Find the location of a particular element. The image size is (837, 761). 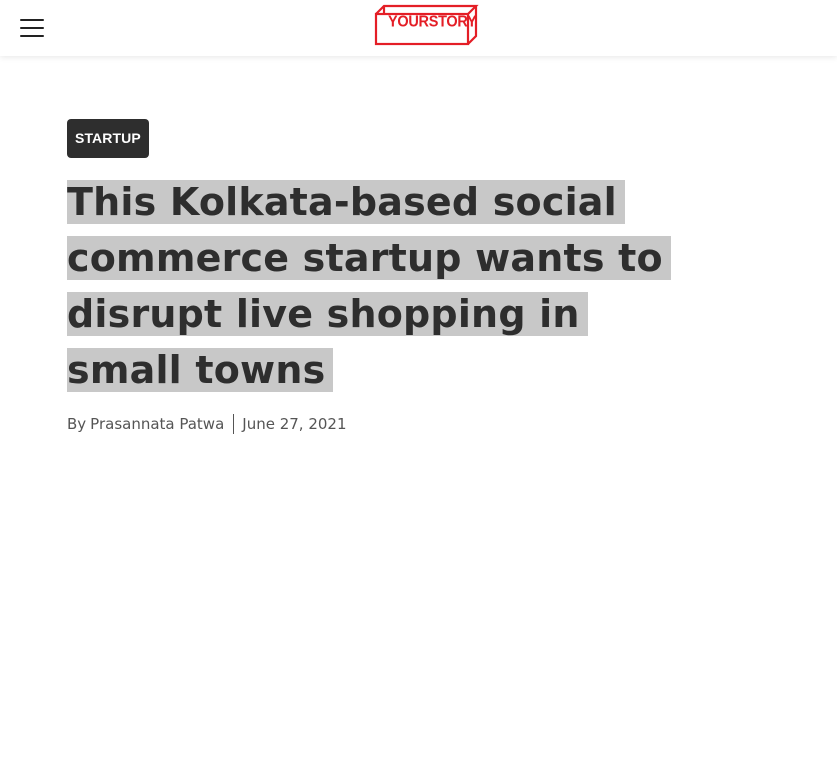

yourstory-logo: YOURSTORY is located at coordinates (426, 25).